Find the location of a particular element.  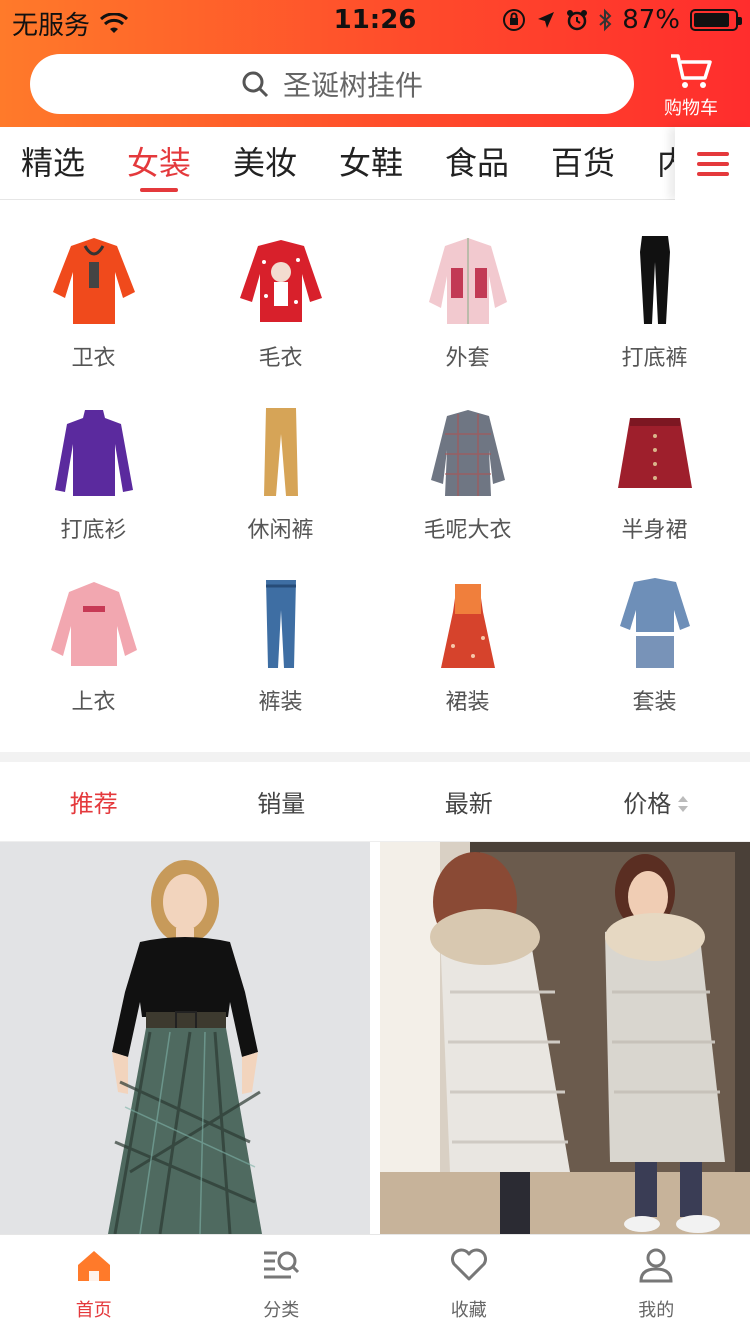

home-icon is located at coordinates (94, 1267).